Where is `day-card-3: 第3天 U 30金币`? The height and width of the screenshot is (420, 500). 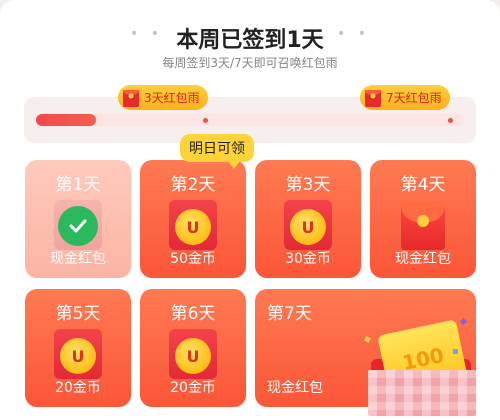
day-card-3: 第3天 U 30金币 is located at coordinates (308, 219).